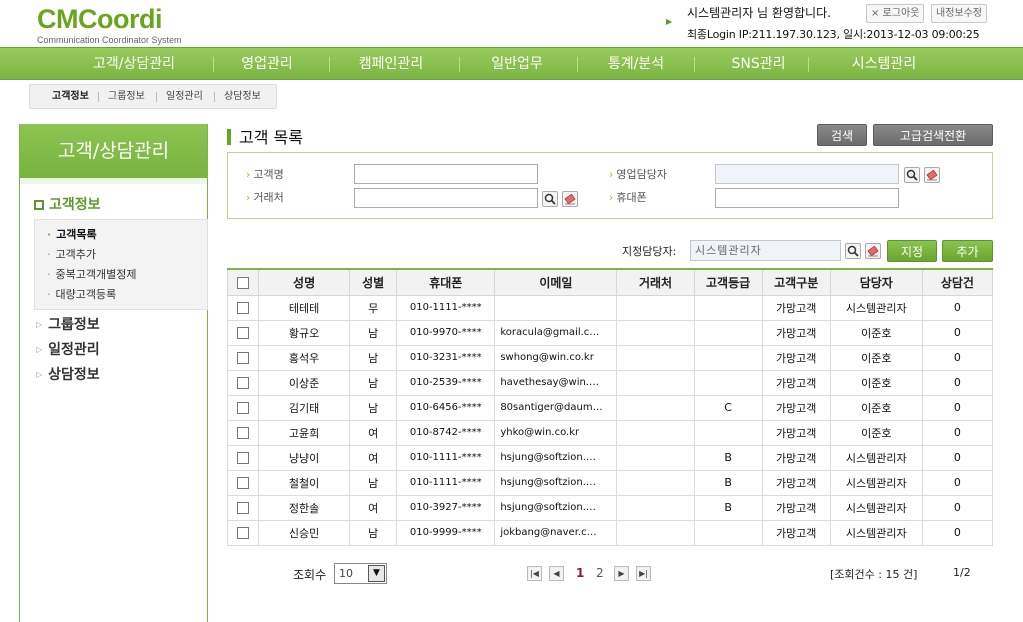  I want to click on cell-name: 홍석우, so click(304, 357).